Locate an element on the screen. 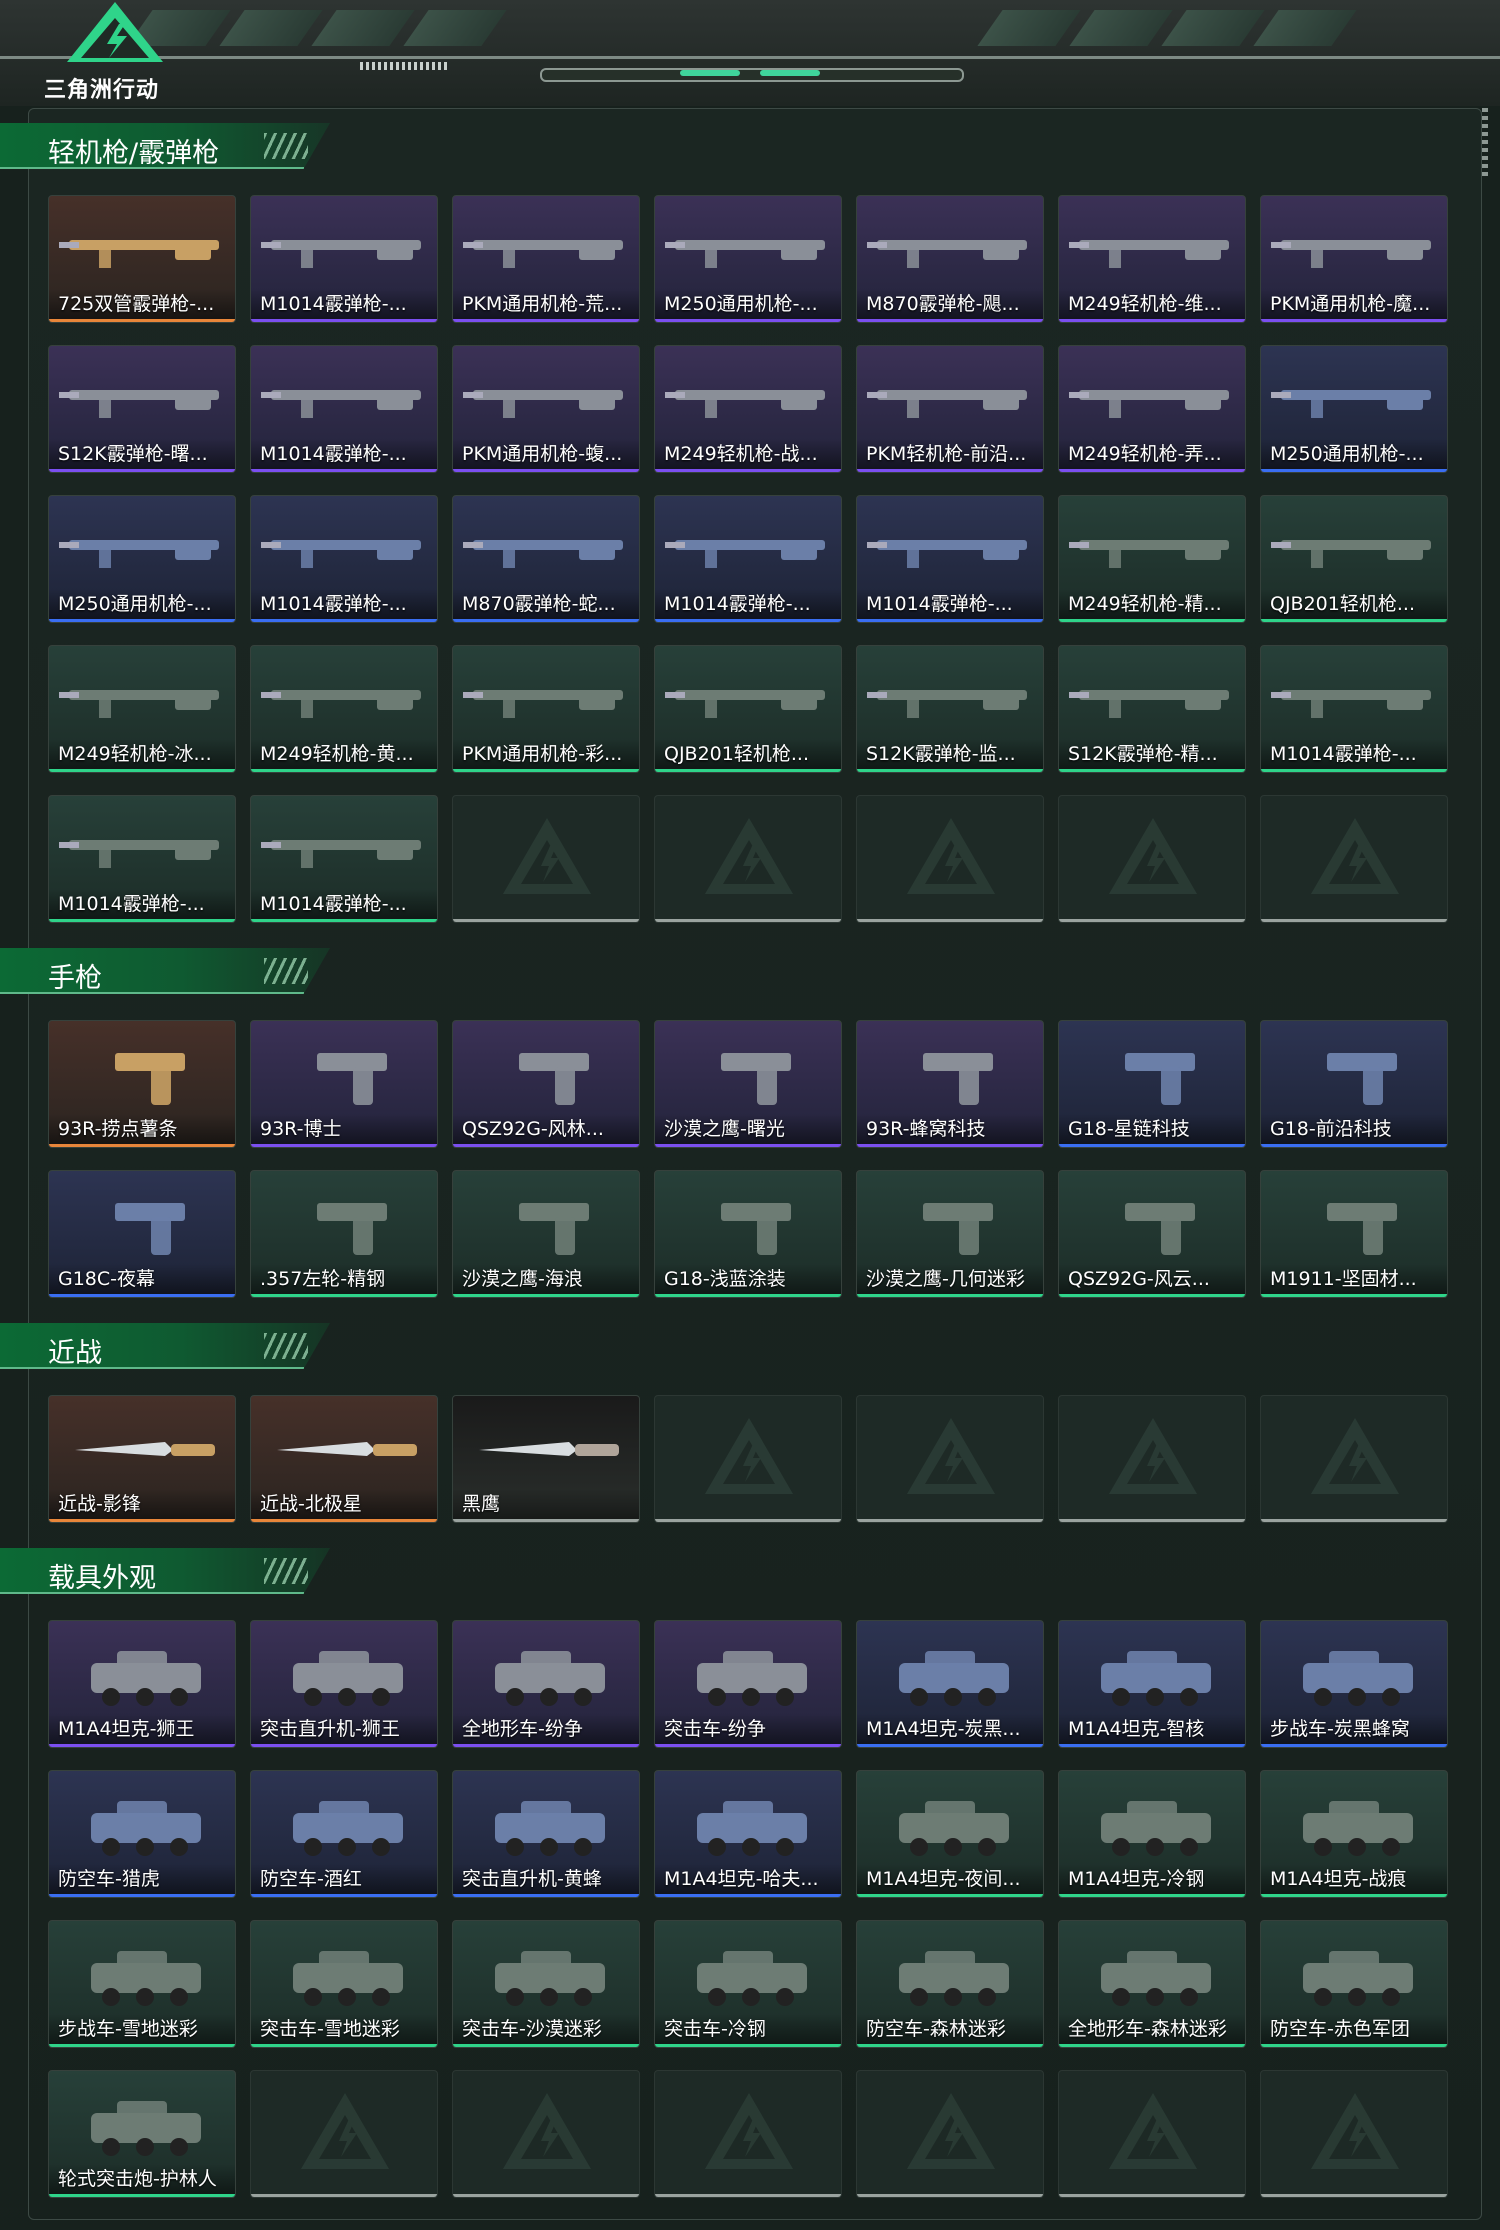 This screenshot has width=1500, height=2230. item-card: 防空车-猎虎 is located at coordinates (142, 1834).